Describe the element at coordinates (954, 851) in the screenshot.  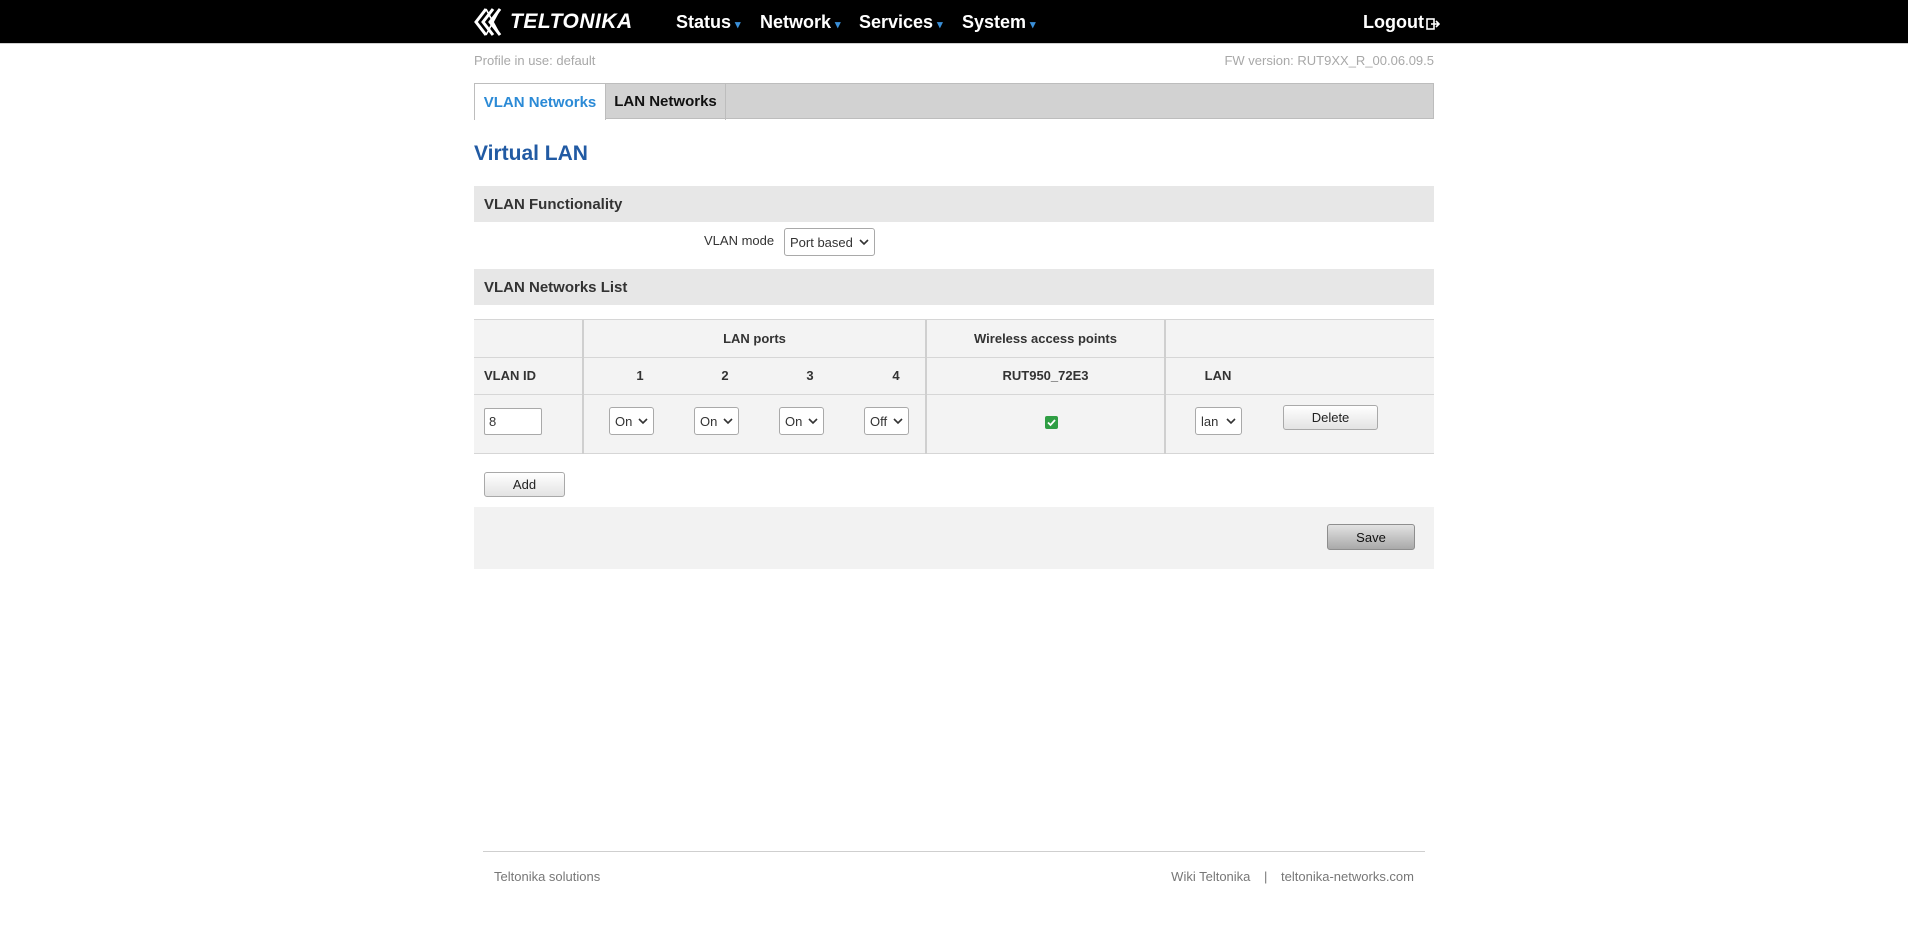
I see `footer-divider` at that location.